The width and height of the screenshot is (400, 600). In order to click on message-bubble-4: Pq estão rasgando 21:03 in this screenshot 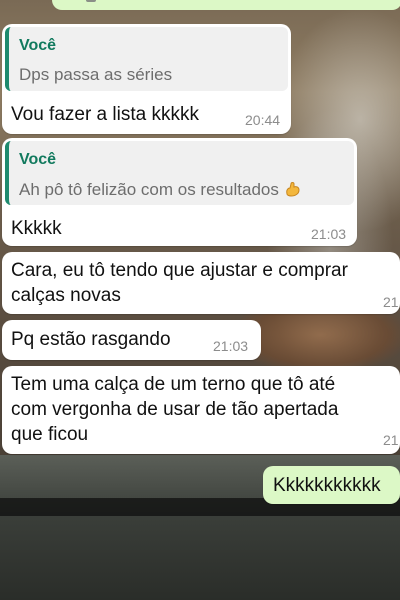, I will do `click(131, 340)`.